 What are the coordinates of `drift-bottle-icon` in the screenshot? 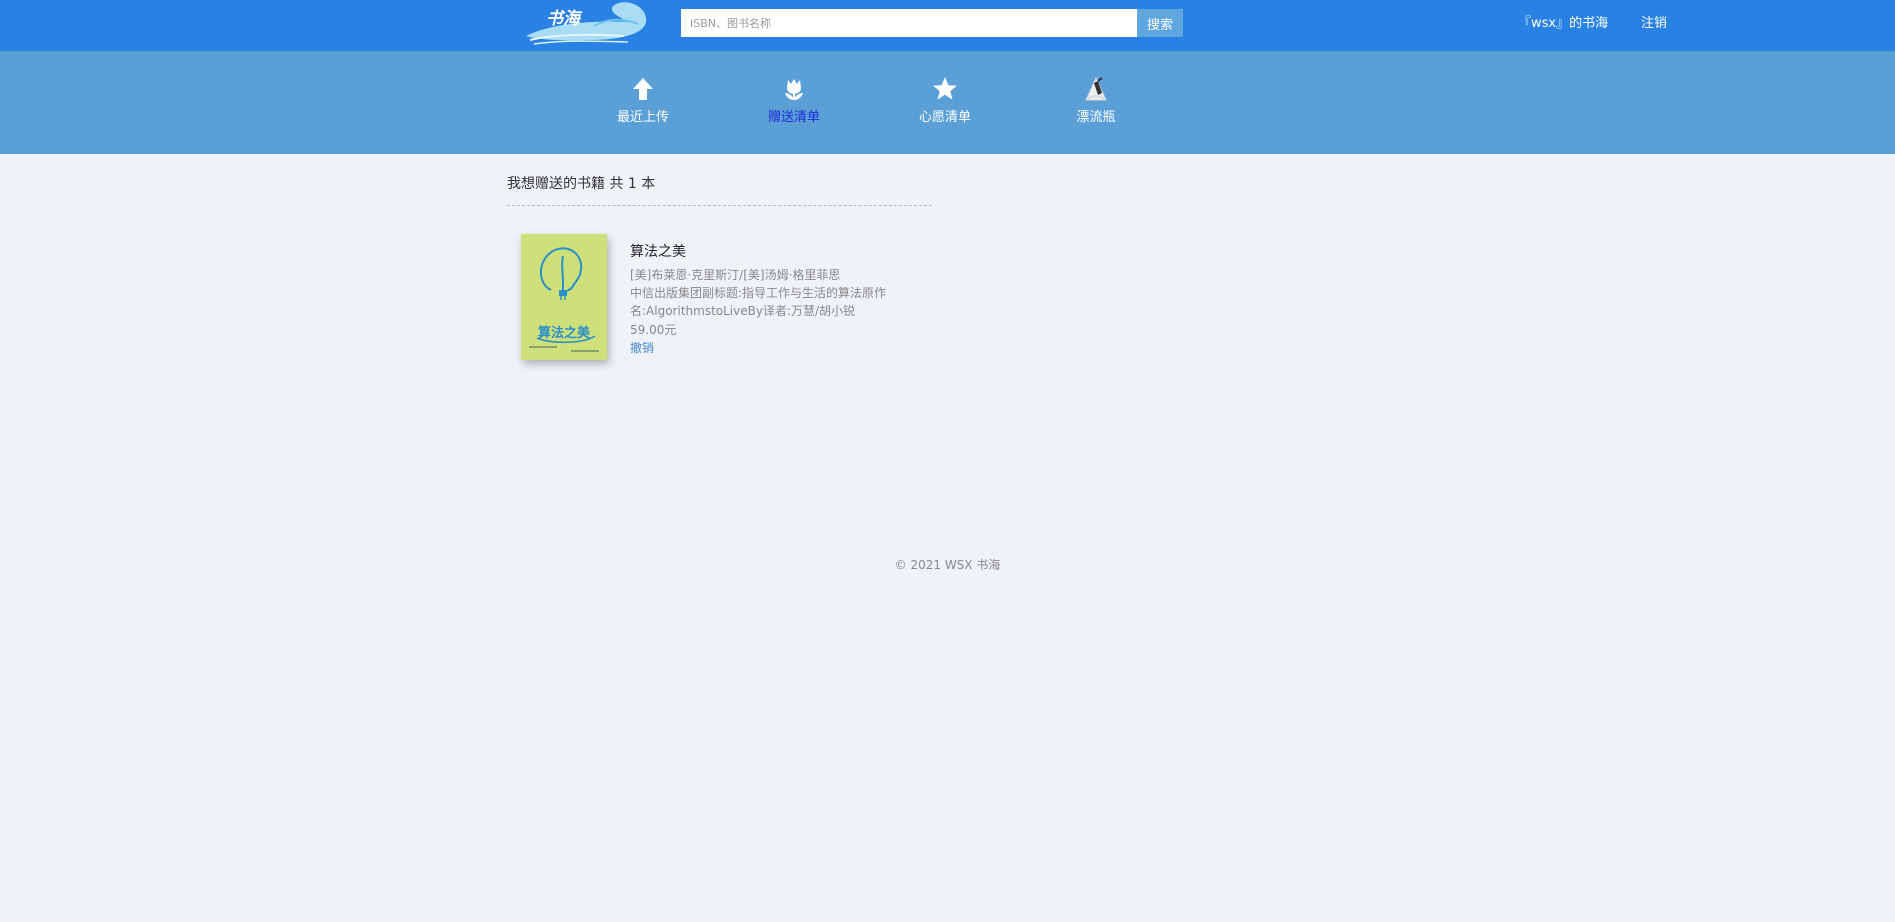 It's located at (1096, 88).